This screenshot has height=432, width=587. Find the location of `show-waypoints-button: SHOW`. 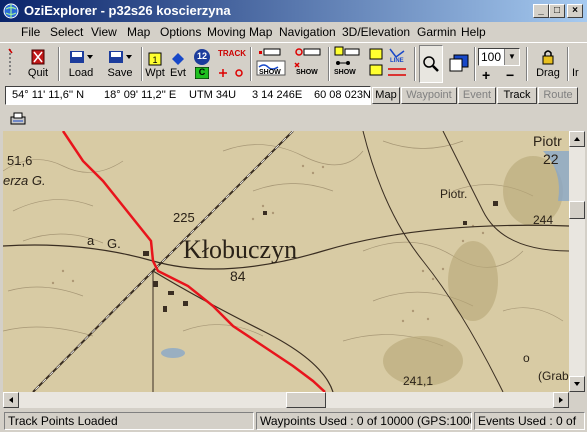

show-waypoints-button: SHOW is located at coordinates (347, 64).